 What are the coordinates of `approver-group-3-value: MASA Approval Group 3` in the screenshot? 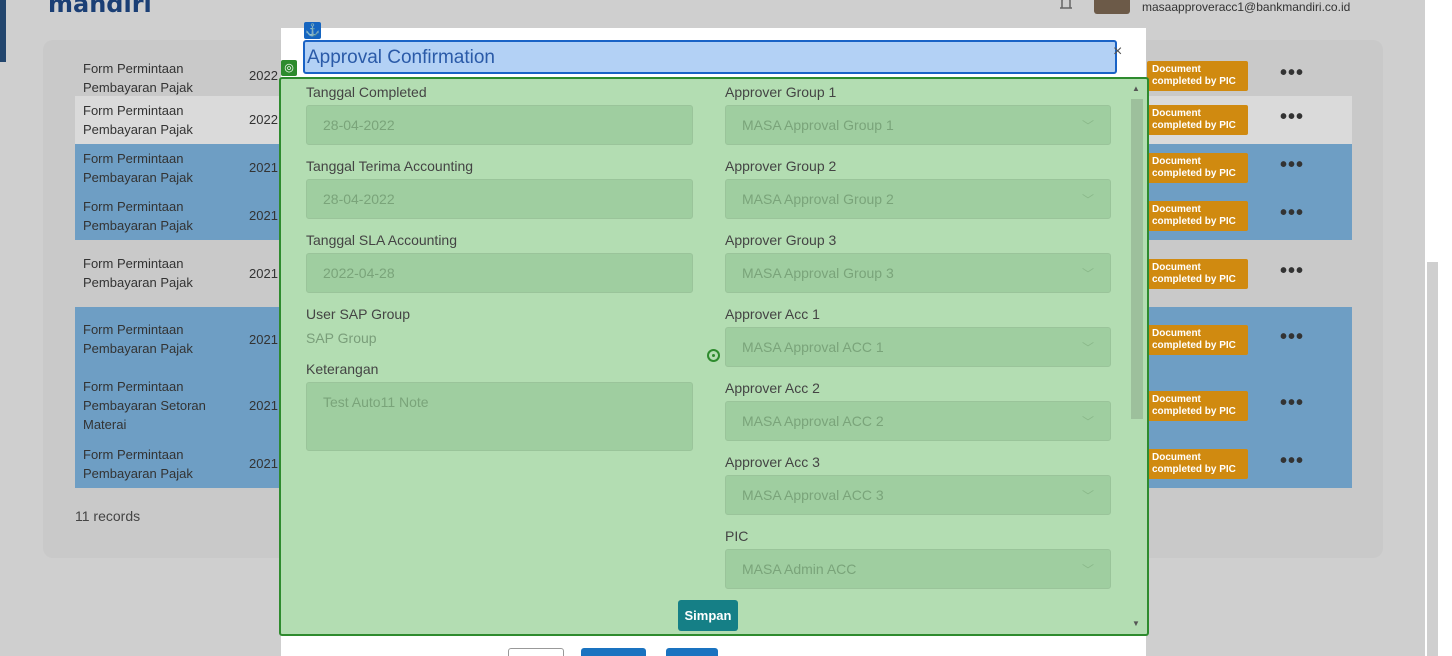 It's located at (818, 273).